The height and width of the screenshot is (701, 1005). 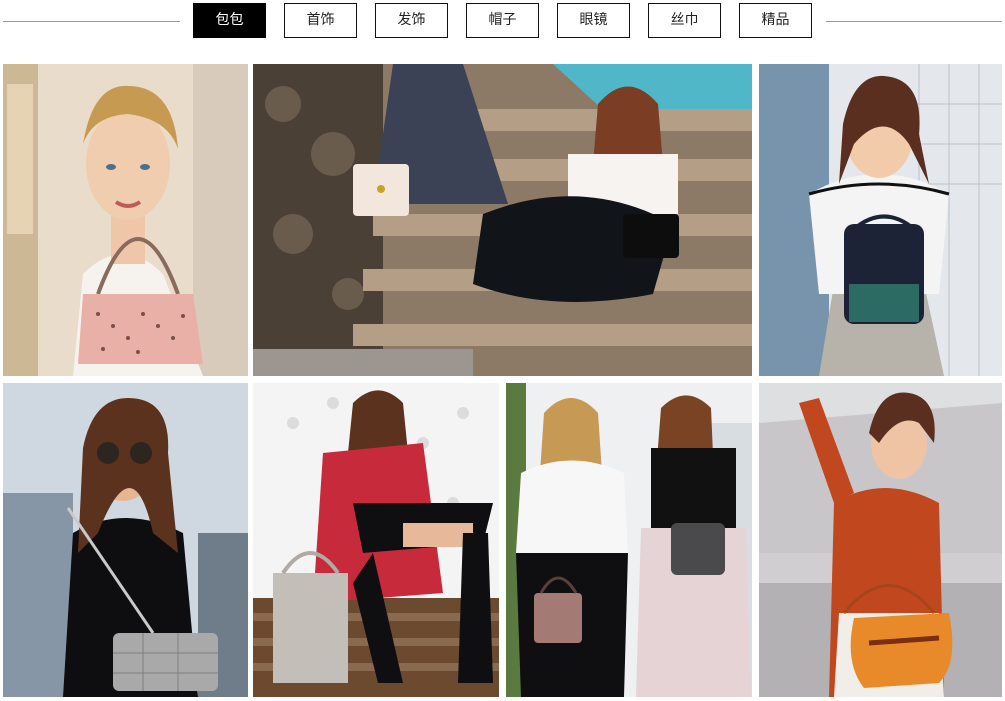 What do you see at coordinates (629, 540) in the screenshot?
I see `photo-pink-and-grey-bags` at bounding box center [629, 540].